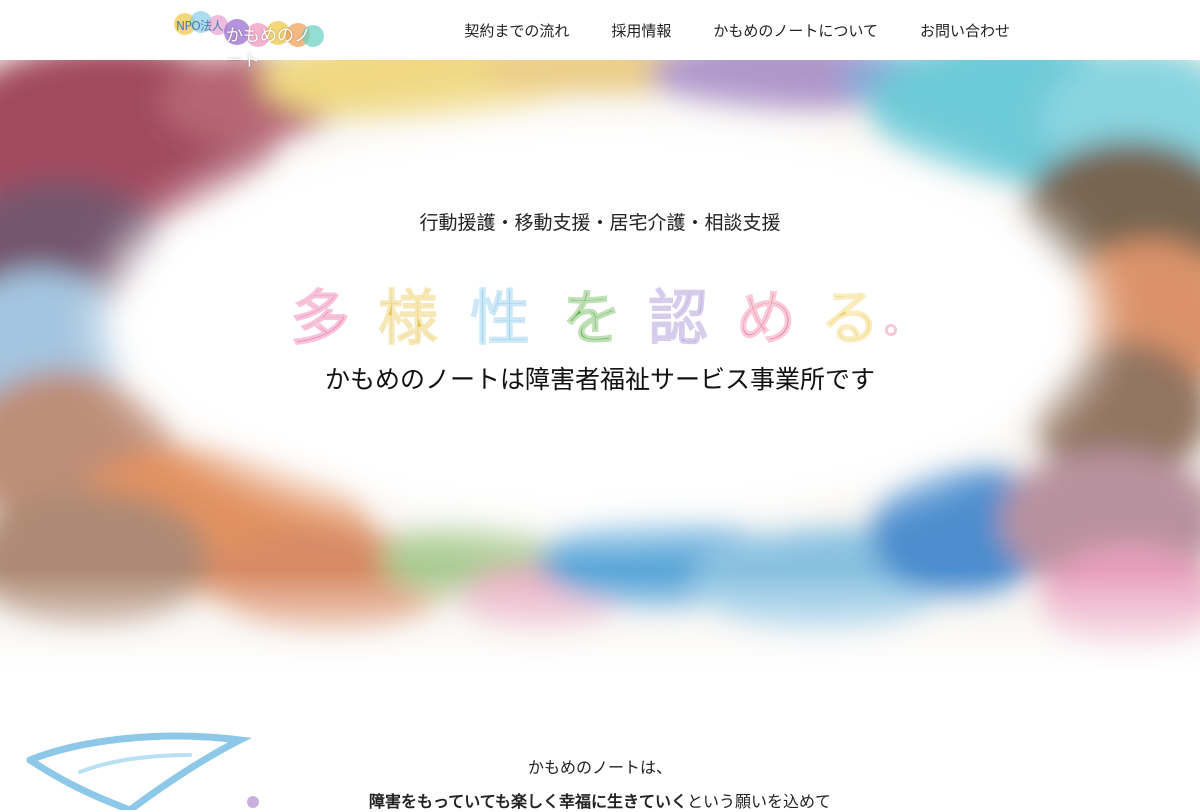 This screenshot has height=812, width=1200. Describe the element at coordinates (516, 30) in the screenshot. I see `nav-link-contract-flow: 契約までの流れ` at that location.